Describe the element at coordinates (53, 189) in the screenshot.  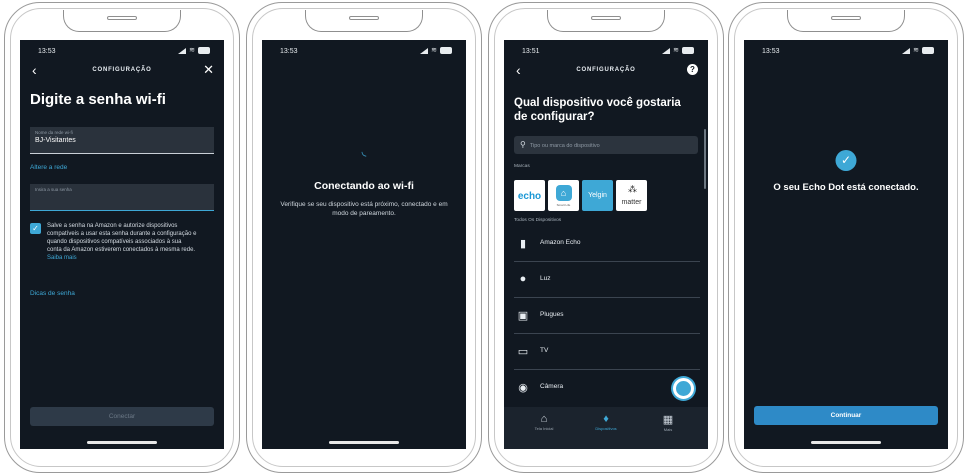
I see `password-placeholder: Insira a sua senha` at that location.